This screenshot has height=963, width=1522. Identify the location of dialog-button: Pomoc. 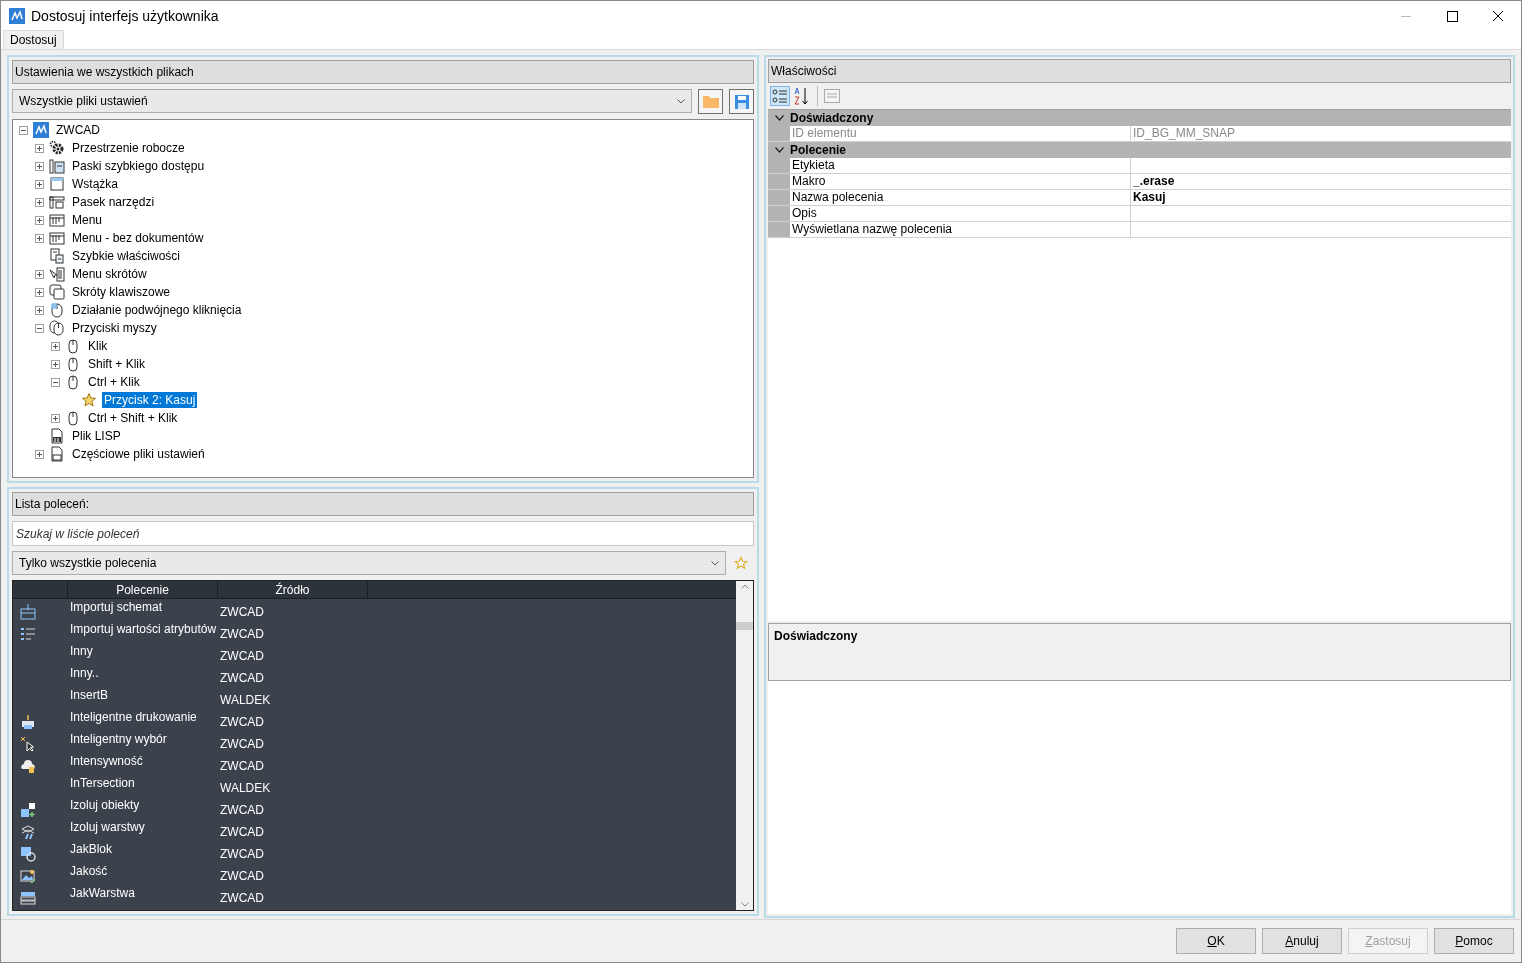
(1474, 941).